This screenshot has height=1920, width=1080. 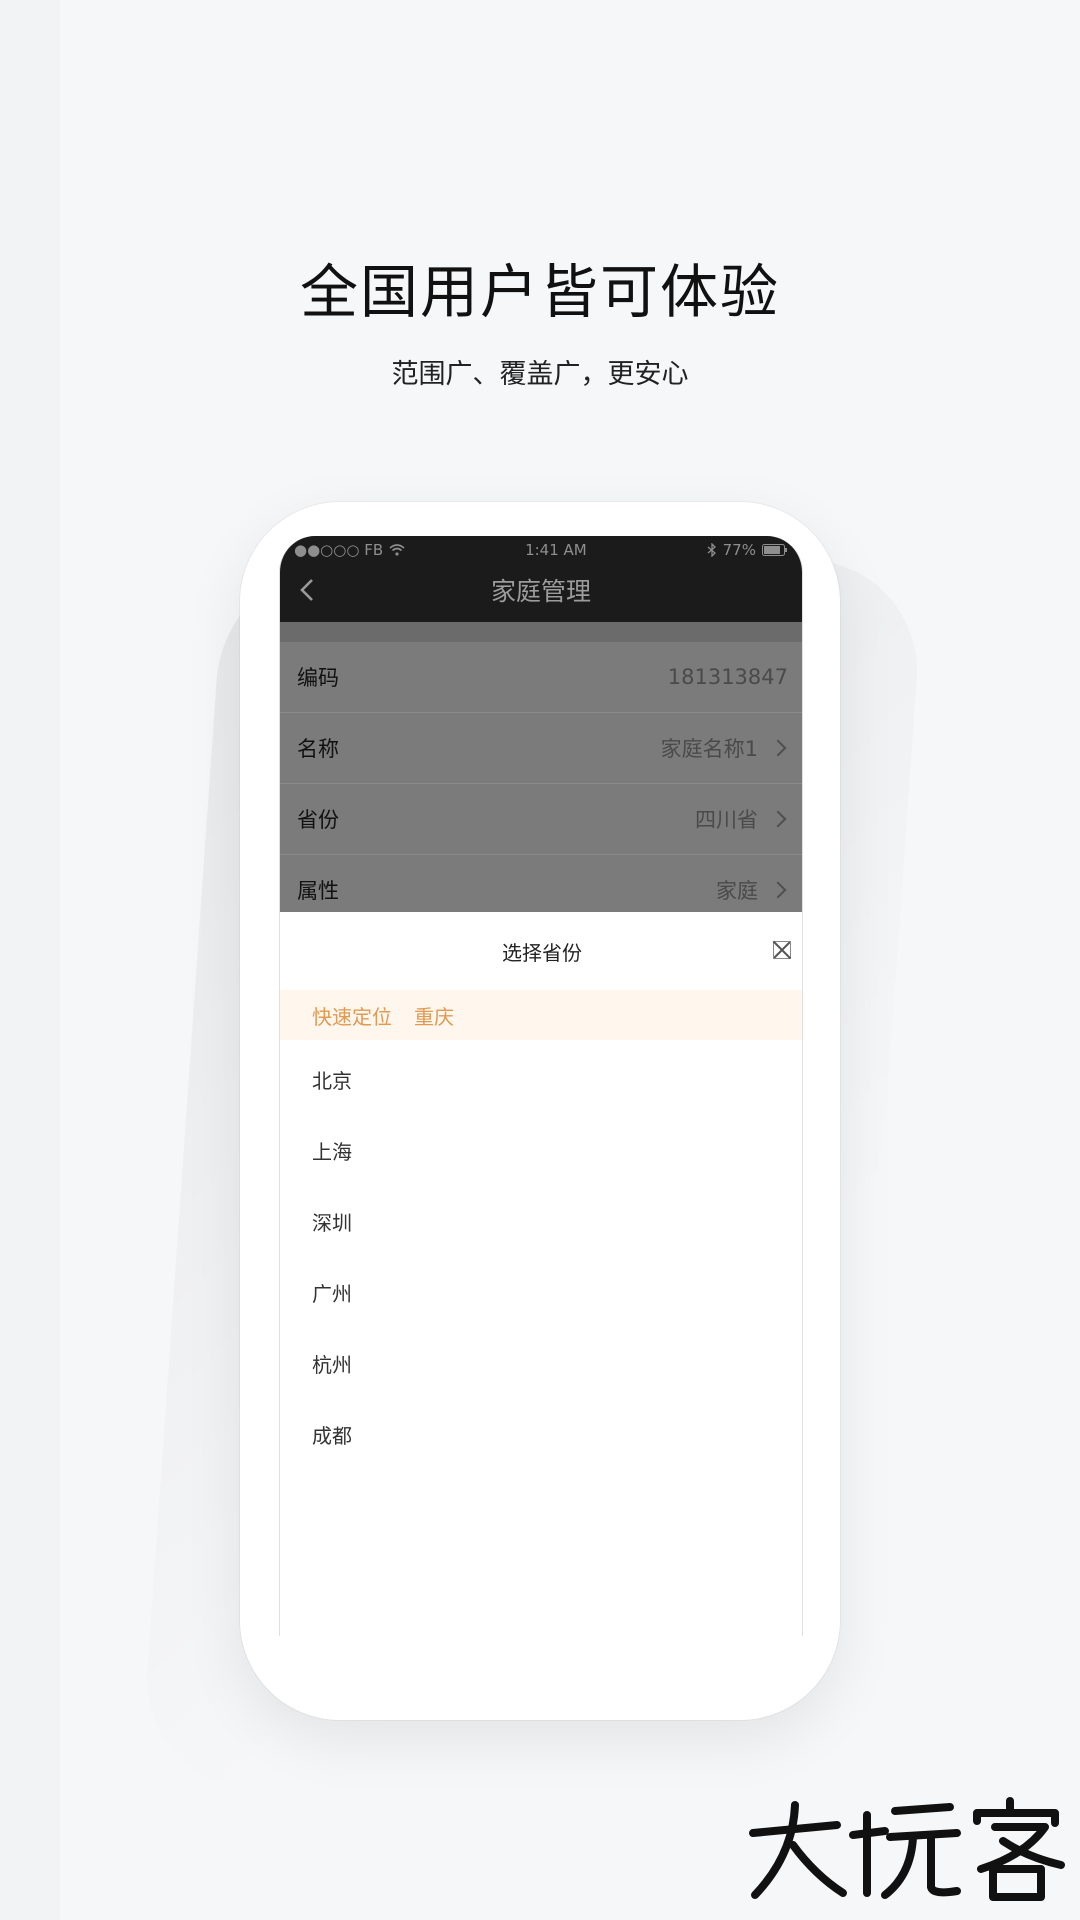 What do you see at coordinates (339, 550) in the screenshot?
I see `carrier-label: ●●○○○ FB` at bounding box center [339, 550].